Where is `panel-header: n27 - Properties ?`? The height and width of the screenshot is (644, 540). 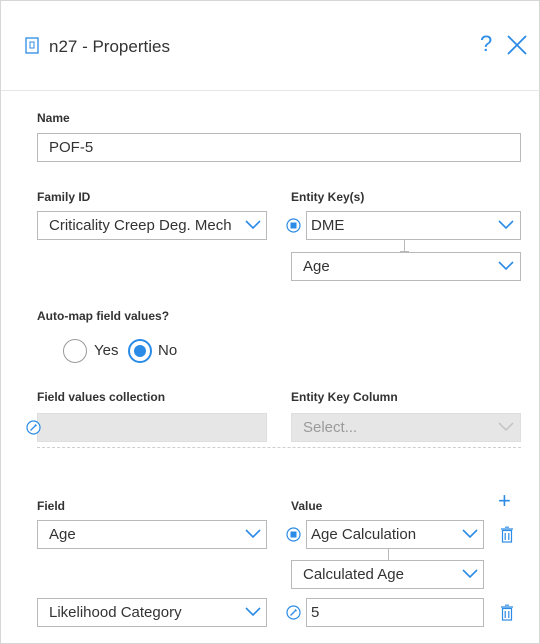 panel-header: n27 - Properties ? is located at coordinates (270, 46).